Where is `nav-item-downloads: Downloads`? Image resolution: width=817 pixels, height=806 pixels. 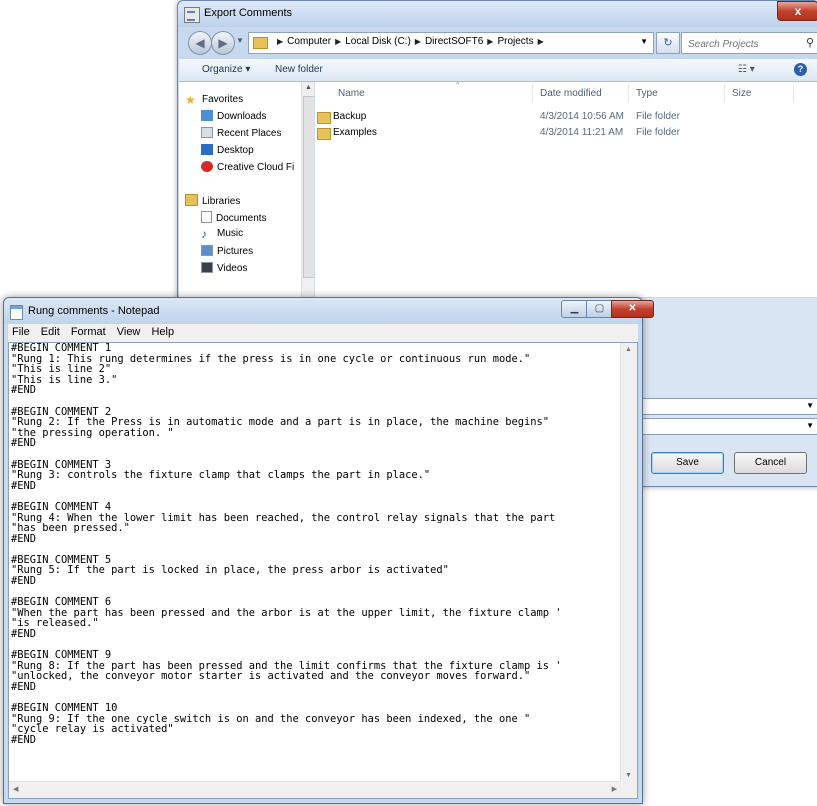 nav-item-downloads: Downloads is located at coordinates (233, 116).